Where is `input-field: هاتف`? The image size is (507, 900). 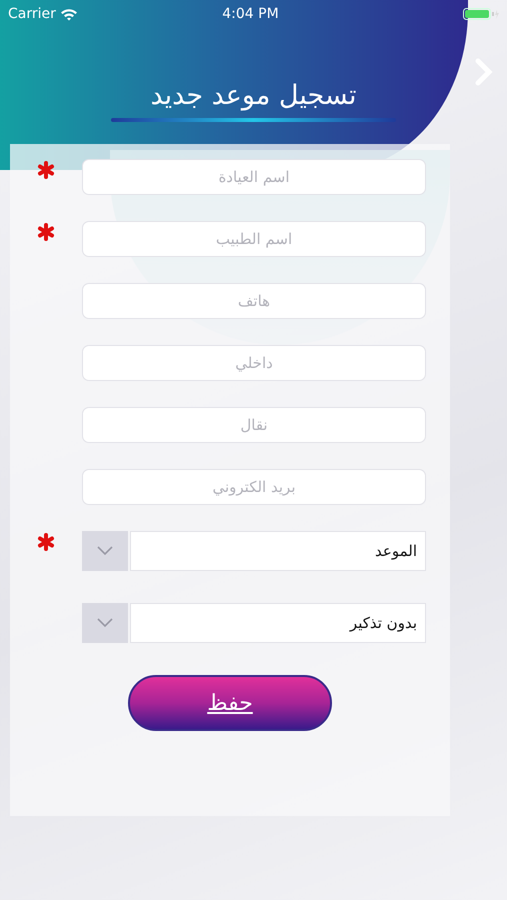
input-field: هاتف is located at coordinates (254, 301).